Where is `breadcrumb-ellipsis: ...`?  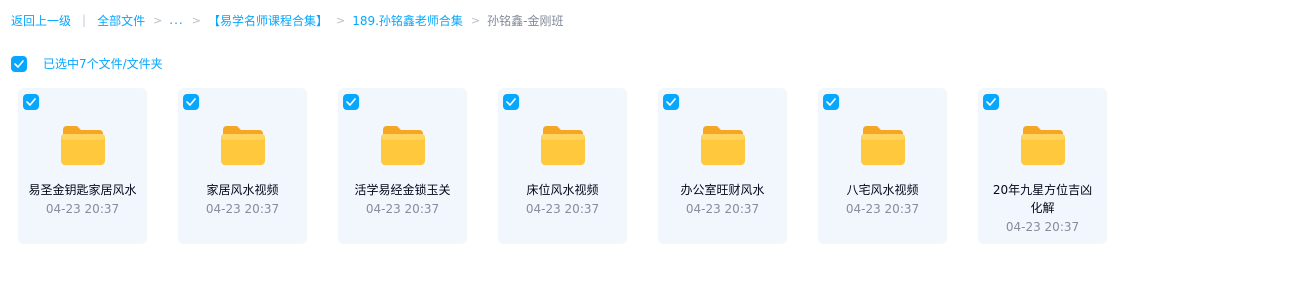 breadcrumb-ellipsis: ... is located at coordinates (176, 20).